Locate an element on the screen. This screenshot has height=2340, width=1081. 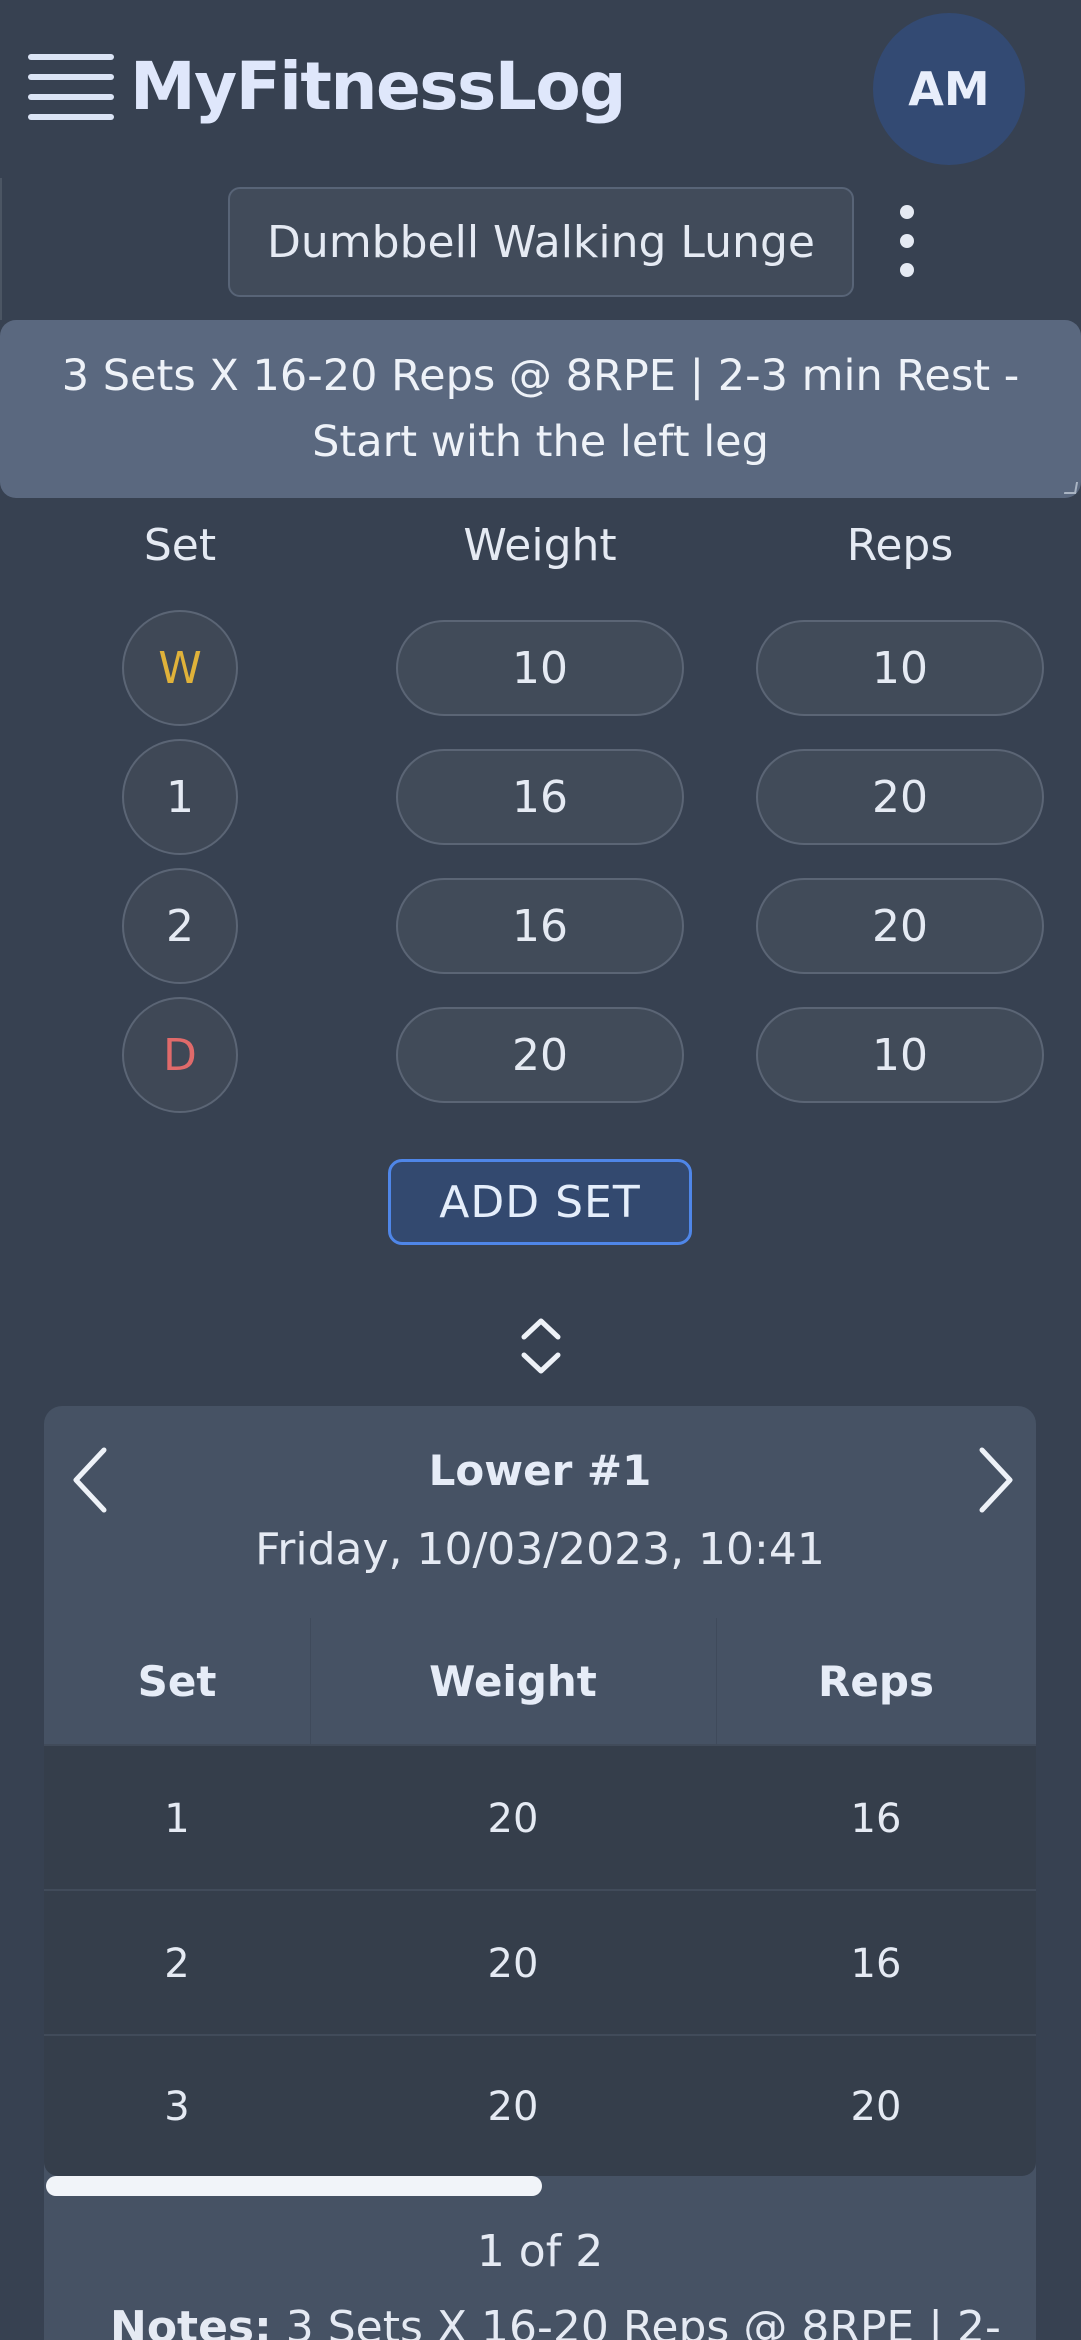
history-workout-date: Friday, 10/03/2023, 10:41 is located at coordinates (540, 1549).